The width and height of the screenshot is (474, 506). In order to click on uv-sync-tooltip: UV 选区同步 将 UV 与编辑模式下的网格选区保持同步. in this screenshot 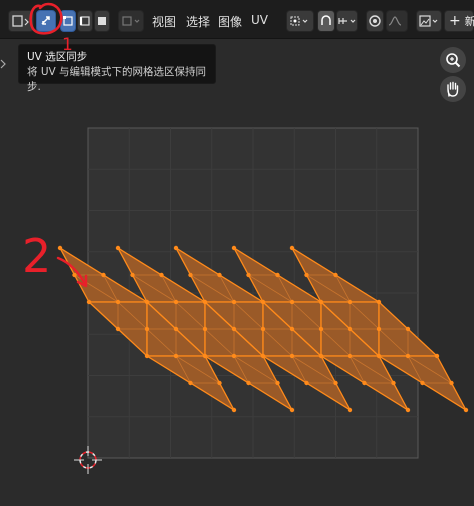, I will do `click(117, 68)`.